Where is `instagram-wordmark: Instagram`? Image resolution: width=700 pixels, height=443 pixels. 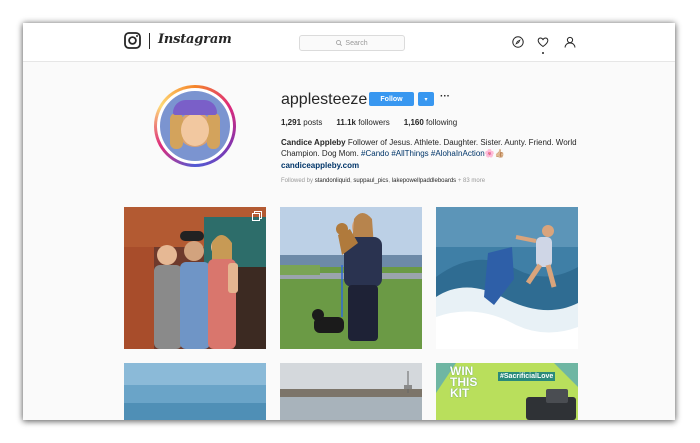
instagram-wordmark: Instagram is located at coordinates (195, 39).